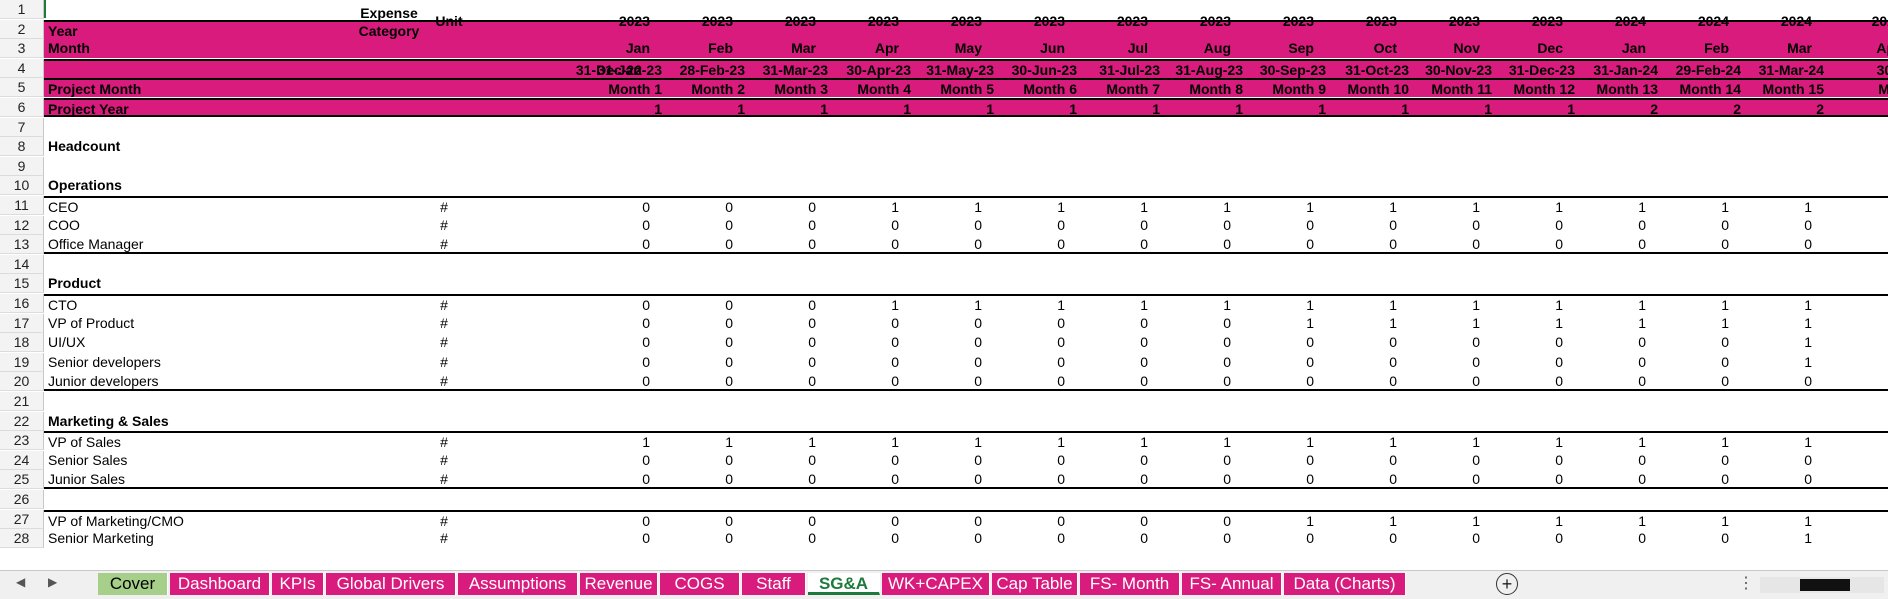 Image resolution: width=1888 pixels, height=599 pixels. What do you see at coordinates (22, 519) in the screenshot?
I see `row-number: 27` at bounding box center [22, 519].